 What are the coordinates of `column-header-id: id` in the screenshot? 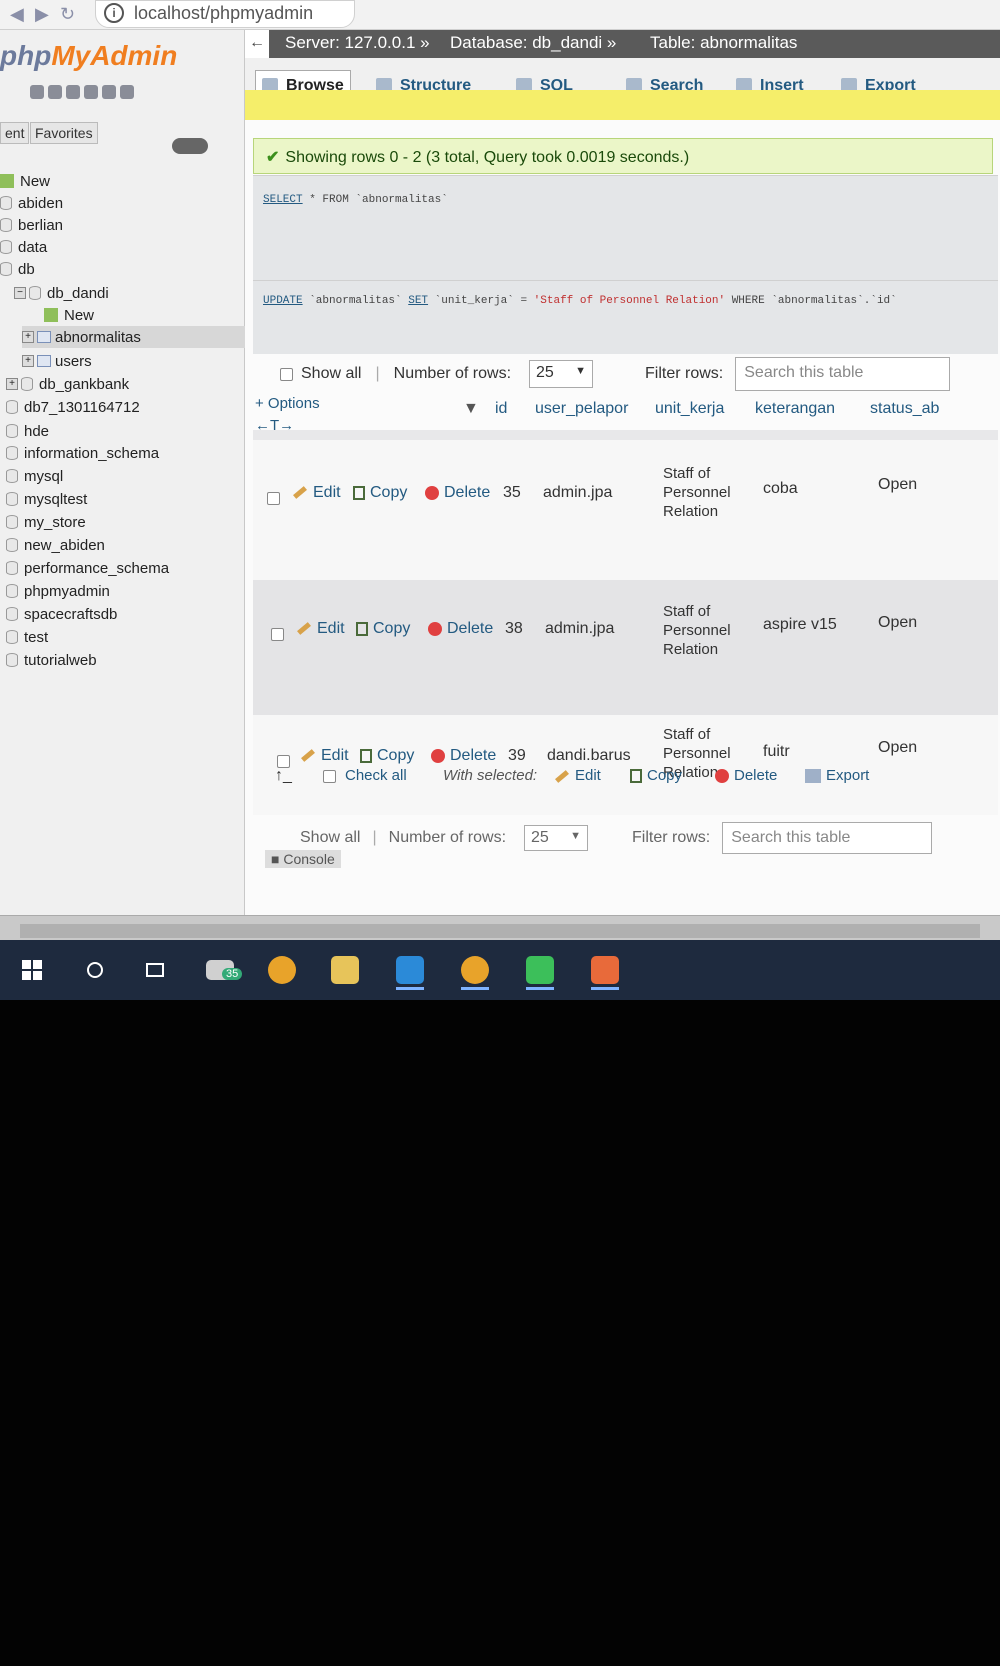 It's located at (501, 409).